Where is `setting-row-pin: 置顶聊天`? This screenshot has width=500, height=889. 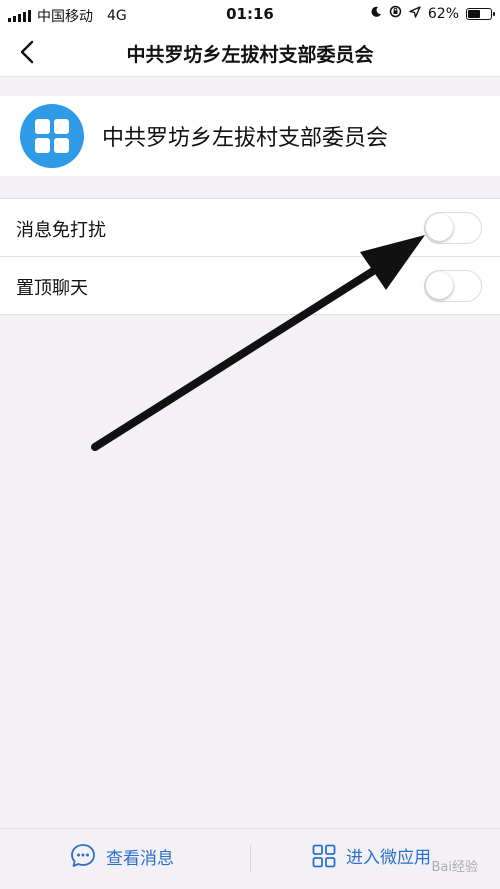
setting-row-pin: 置顶聊天 is located at coordinates (250, 285).